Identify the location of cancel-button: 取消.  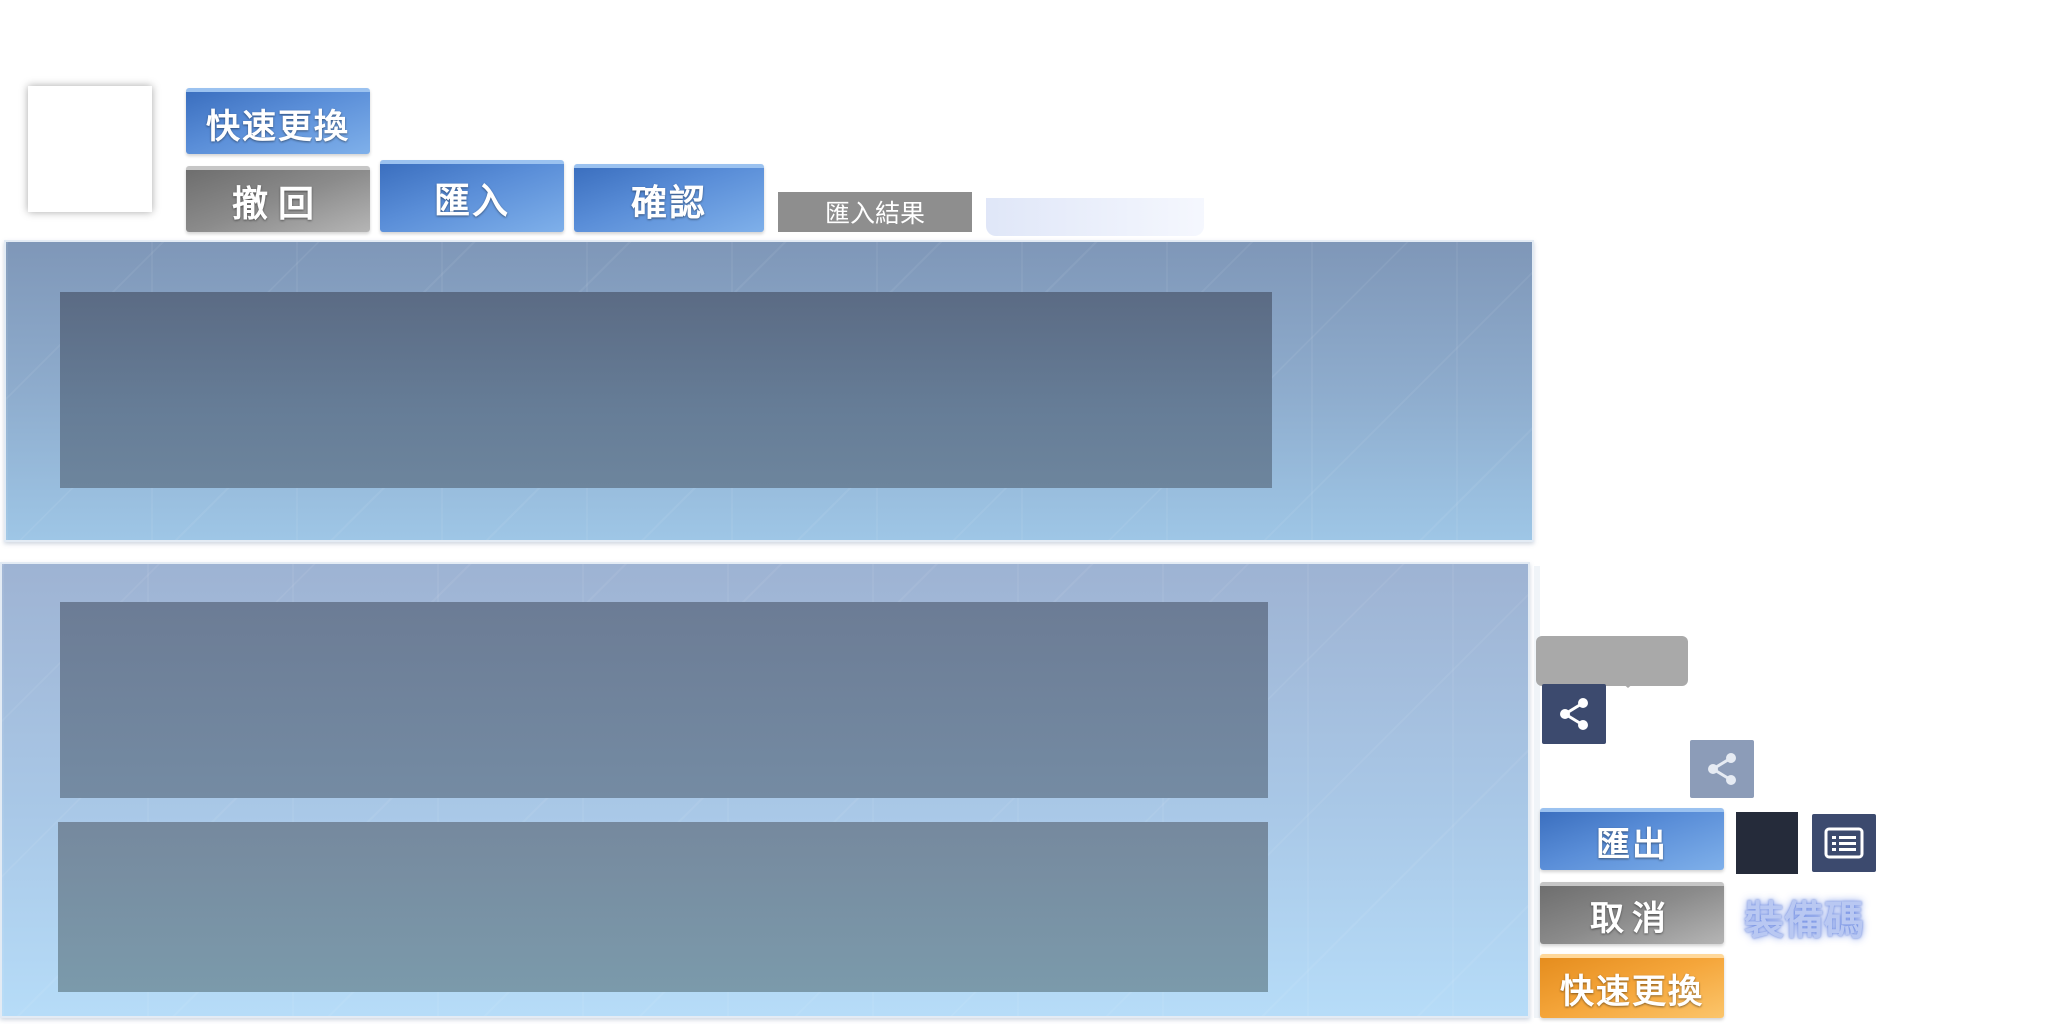
(1632, 913).